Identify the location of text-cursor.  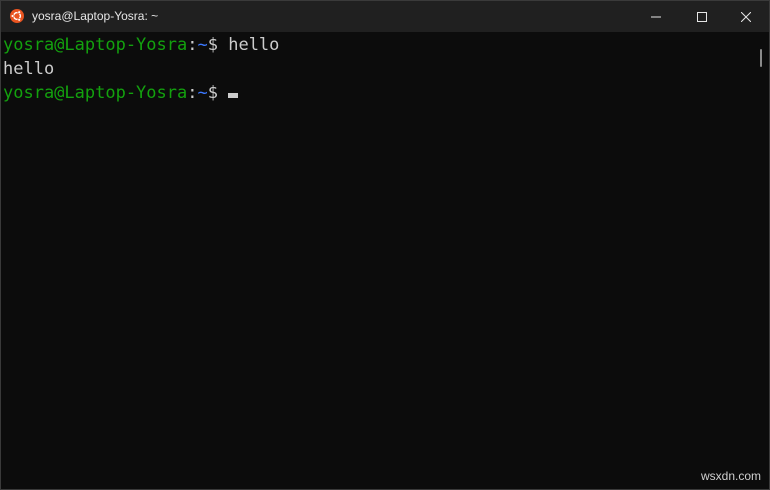
(233, 95).